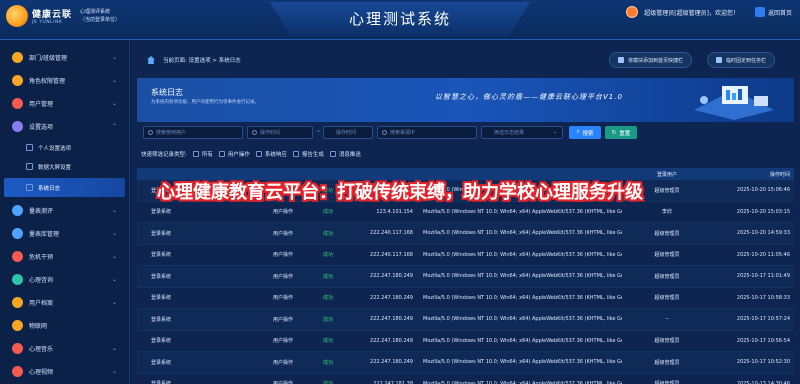  What do you see at coordinates (64, 147) in the screenshot?
I see `sidebar-subitem-personal-settings: 个人设置选项` at bounding box center [64, 147].